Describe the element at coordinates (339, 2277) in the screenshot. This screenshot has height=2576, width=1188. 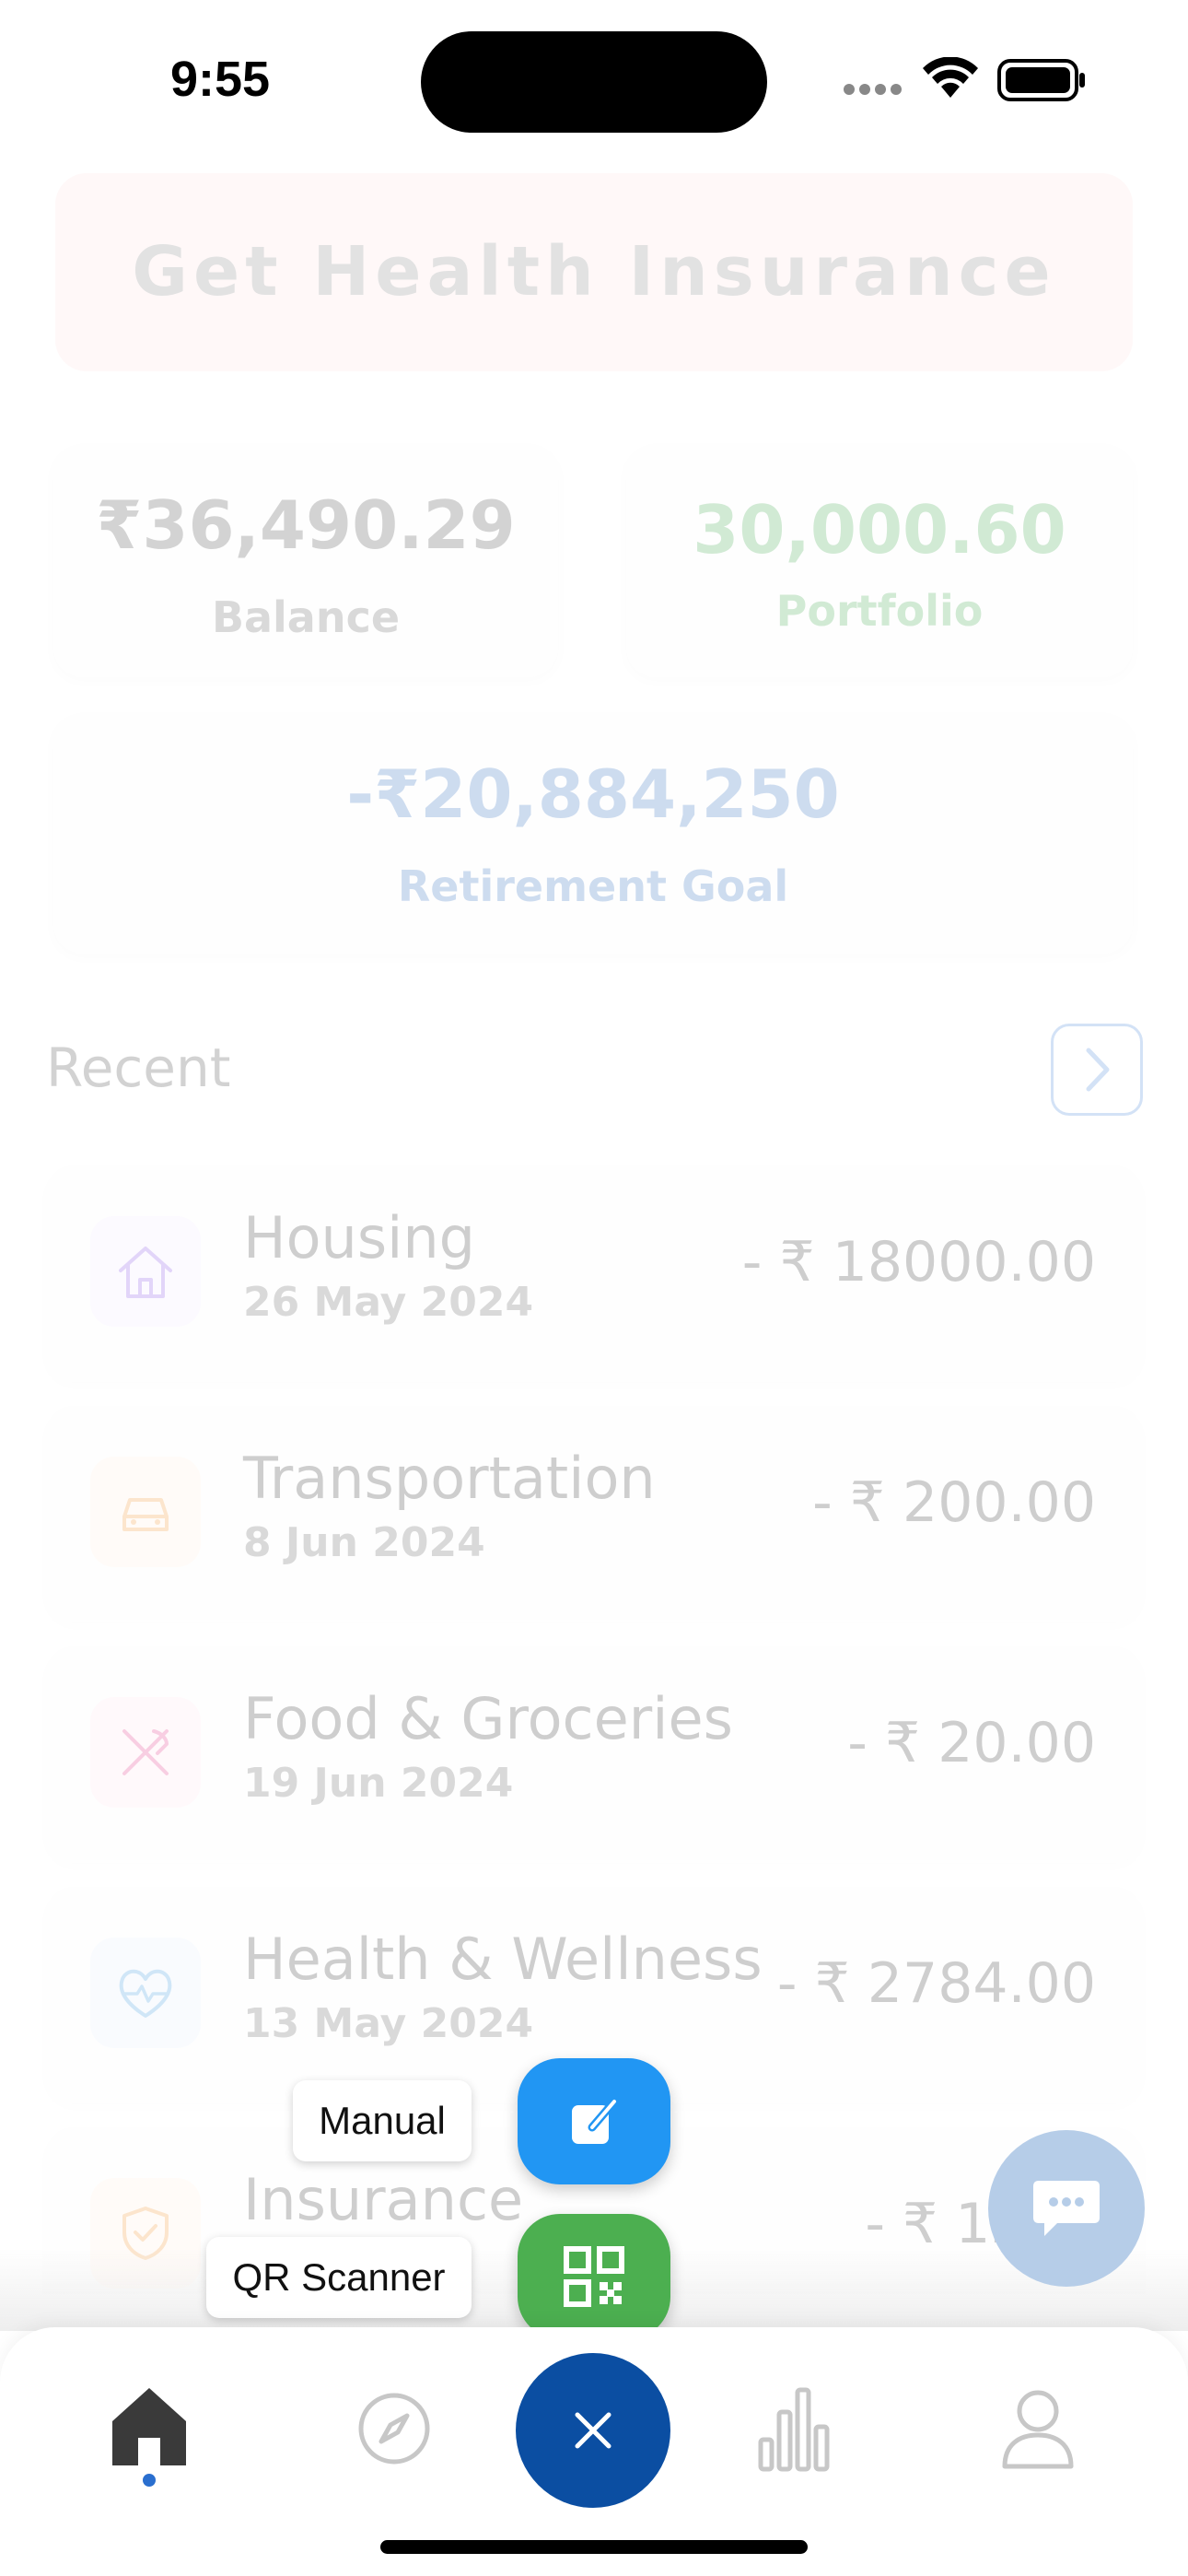
I see `qr-scanner-label: QR Scanner` at that location.